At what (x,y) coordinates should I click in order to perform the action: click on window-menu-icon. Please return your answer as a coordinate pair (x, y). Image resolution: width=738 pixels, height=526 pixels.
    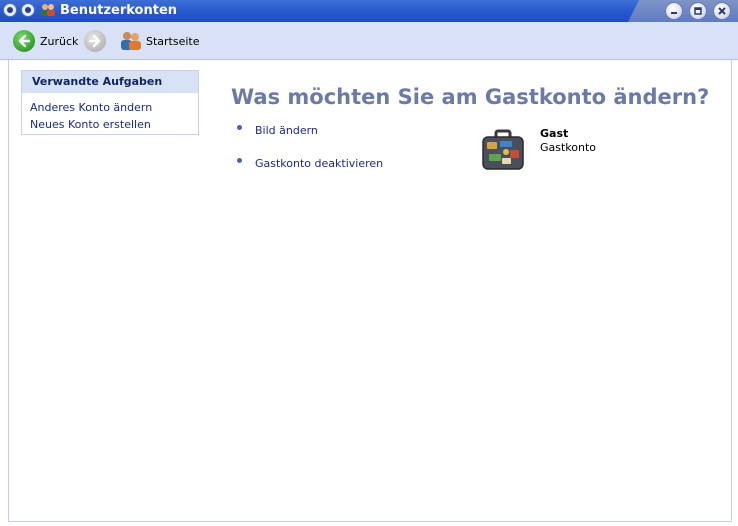
    Looking at the image, I should click on (10, 10).